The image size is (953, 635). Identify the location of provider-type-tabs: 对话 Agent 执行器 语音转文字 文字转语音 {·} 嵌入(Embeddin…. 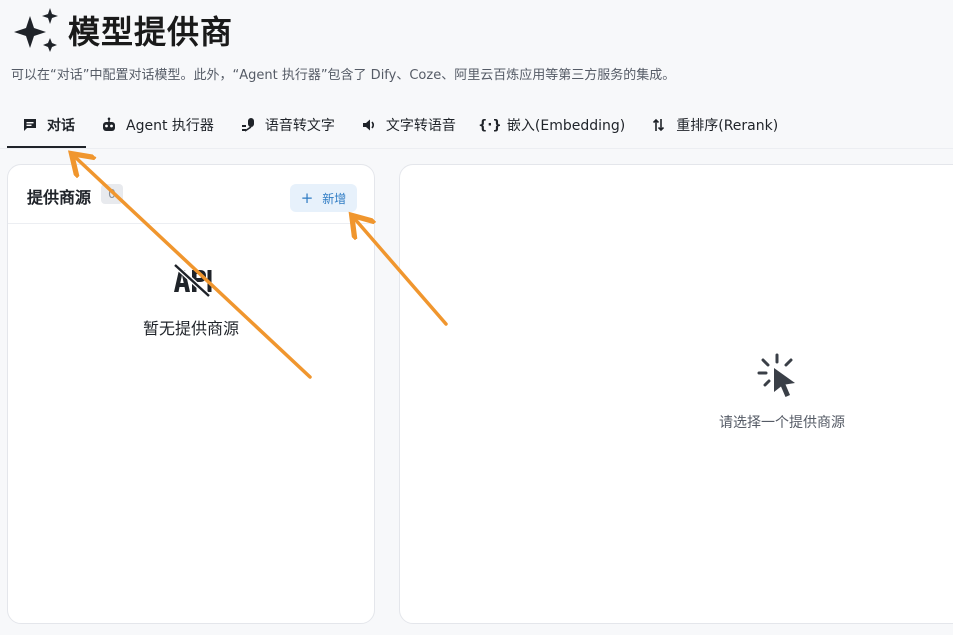
(398, 126).